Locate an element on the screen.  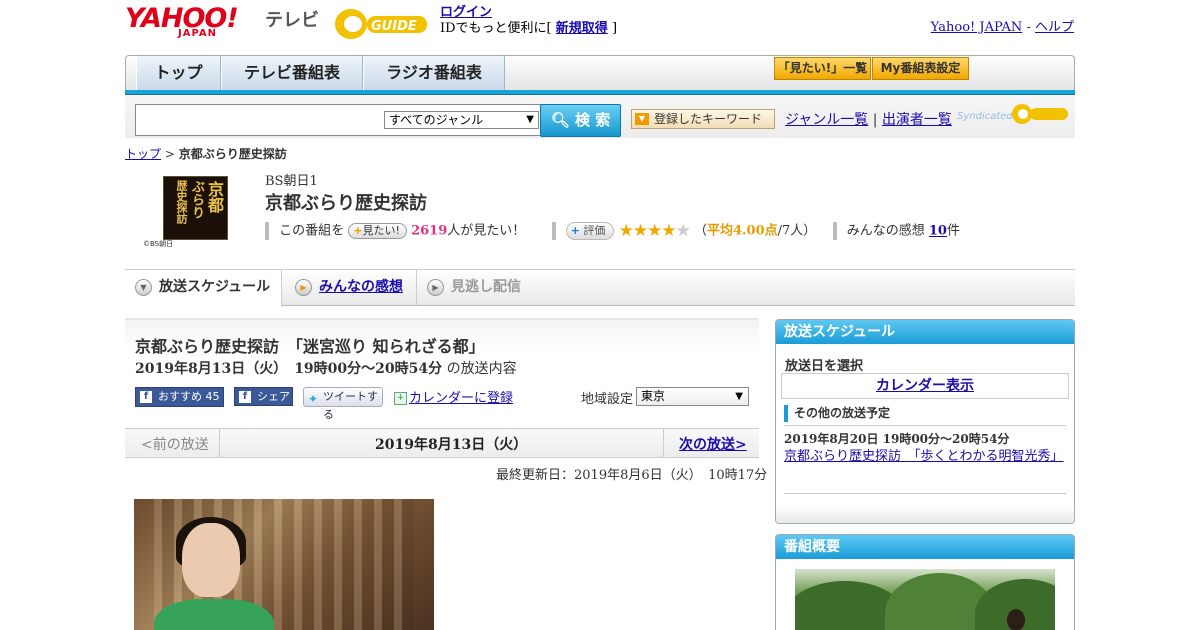
breadcrumb-current: 京都ぶらり歴史探訪 is located at coordinates (232, 154).